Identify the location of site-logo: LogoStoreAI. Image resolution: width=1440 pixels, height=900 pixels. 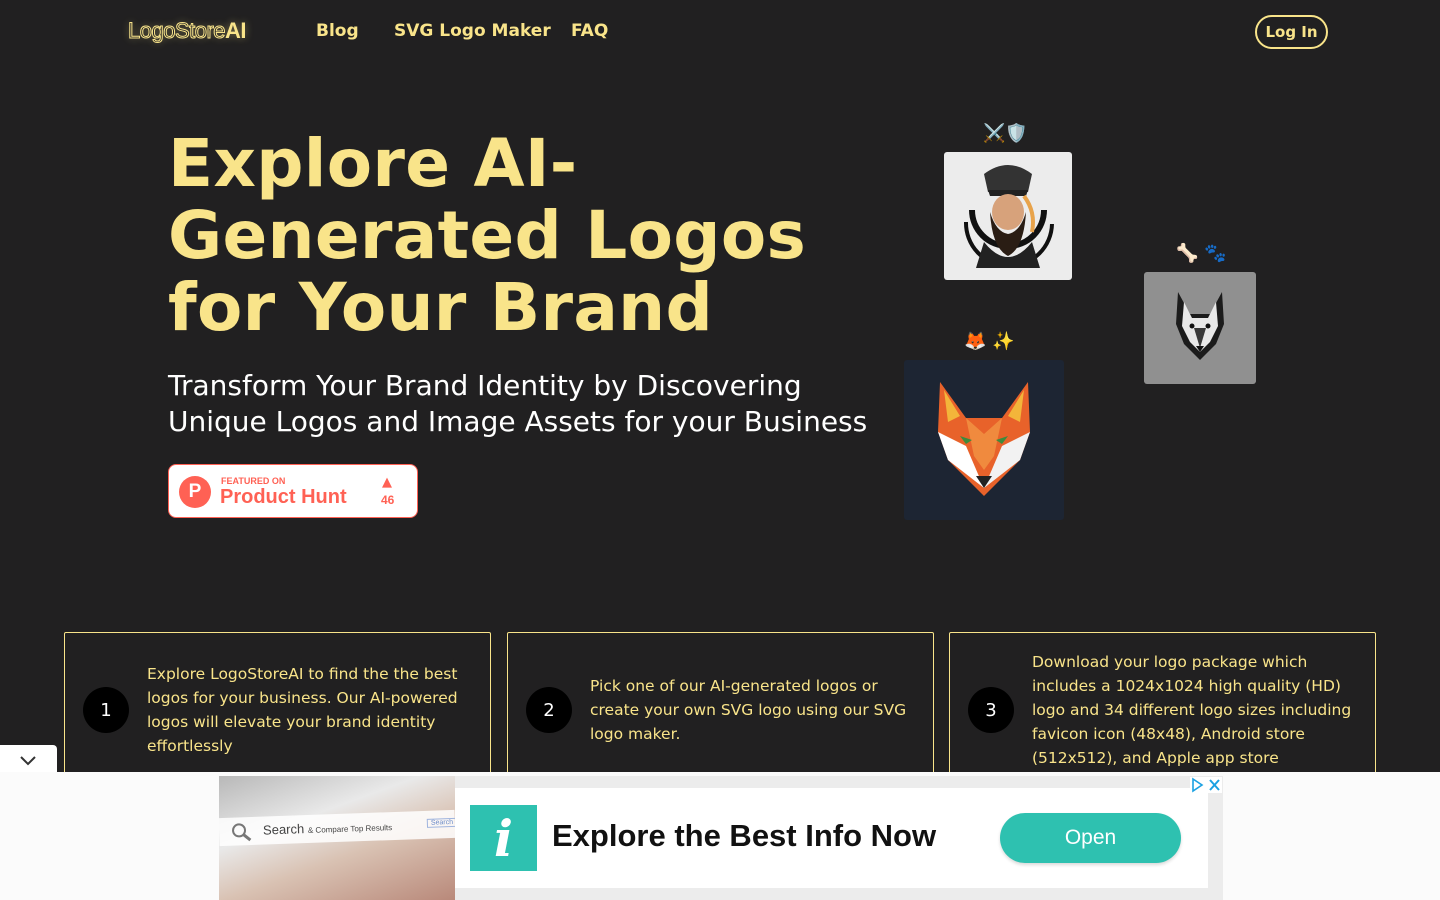
(187, 31).